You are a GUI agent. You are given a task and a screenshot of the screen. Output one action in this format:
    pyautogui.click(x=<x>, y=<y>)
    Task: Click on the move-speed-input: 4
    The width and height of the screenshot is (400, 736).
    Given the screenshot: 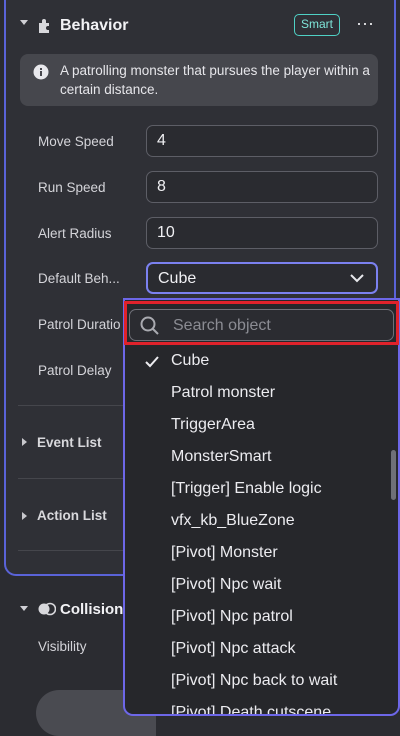 What is the action you would take?
    pyautogui.click(x=262, y=141)
    